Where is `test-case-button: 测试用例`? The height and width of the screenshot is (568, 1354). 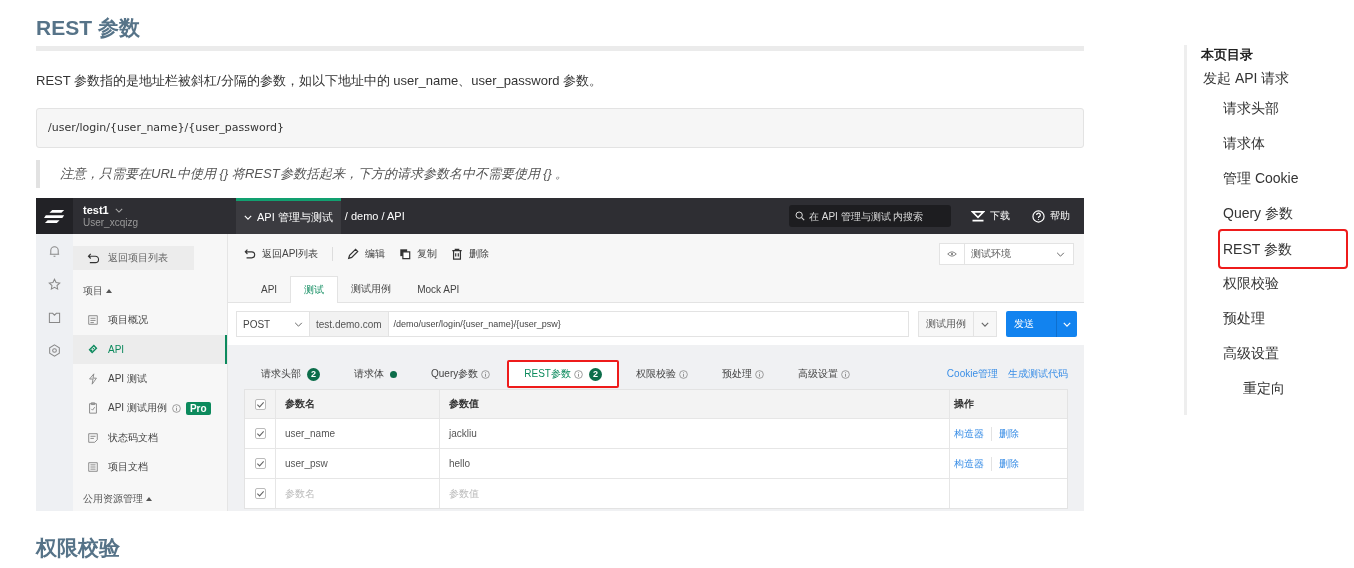 test-case-button: 测试用例 is located at coordinates (957, 324).